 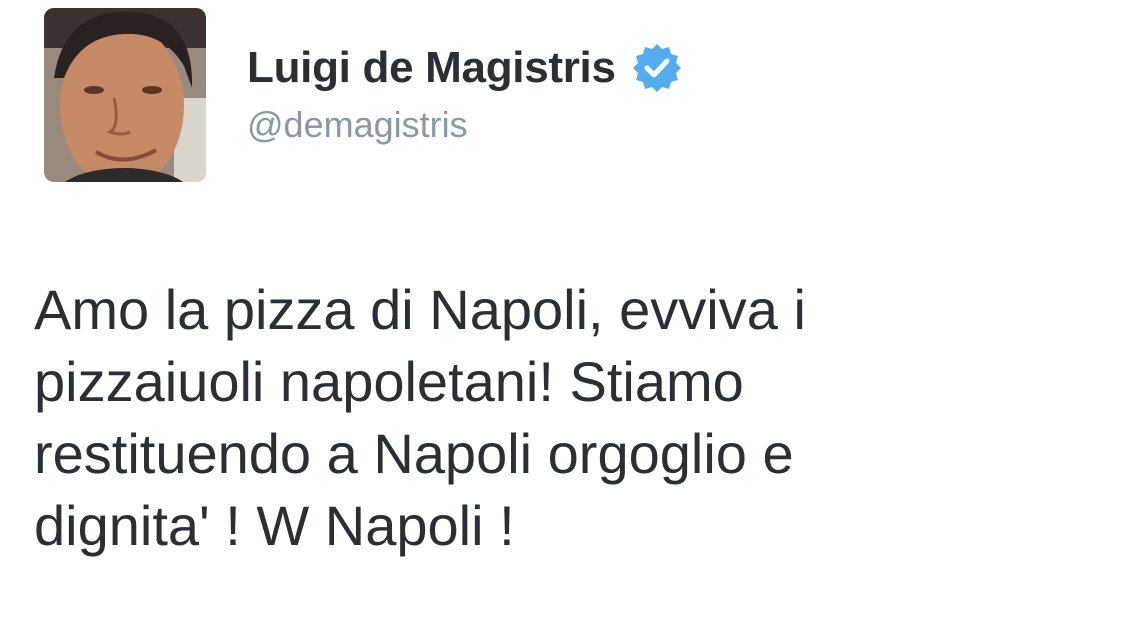 What do you see at coordinates (274, 525) in the screenshot?
I see `tweet-text-line: dignita' ! W Napoli !` at bounding box center [274, 525].